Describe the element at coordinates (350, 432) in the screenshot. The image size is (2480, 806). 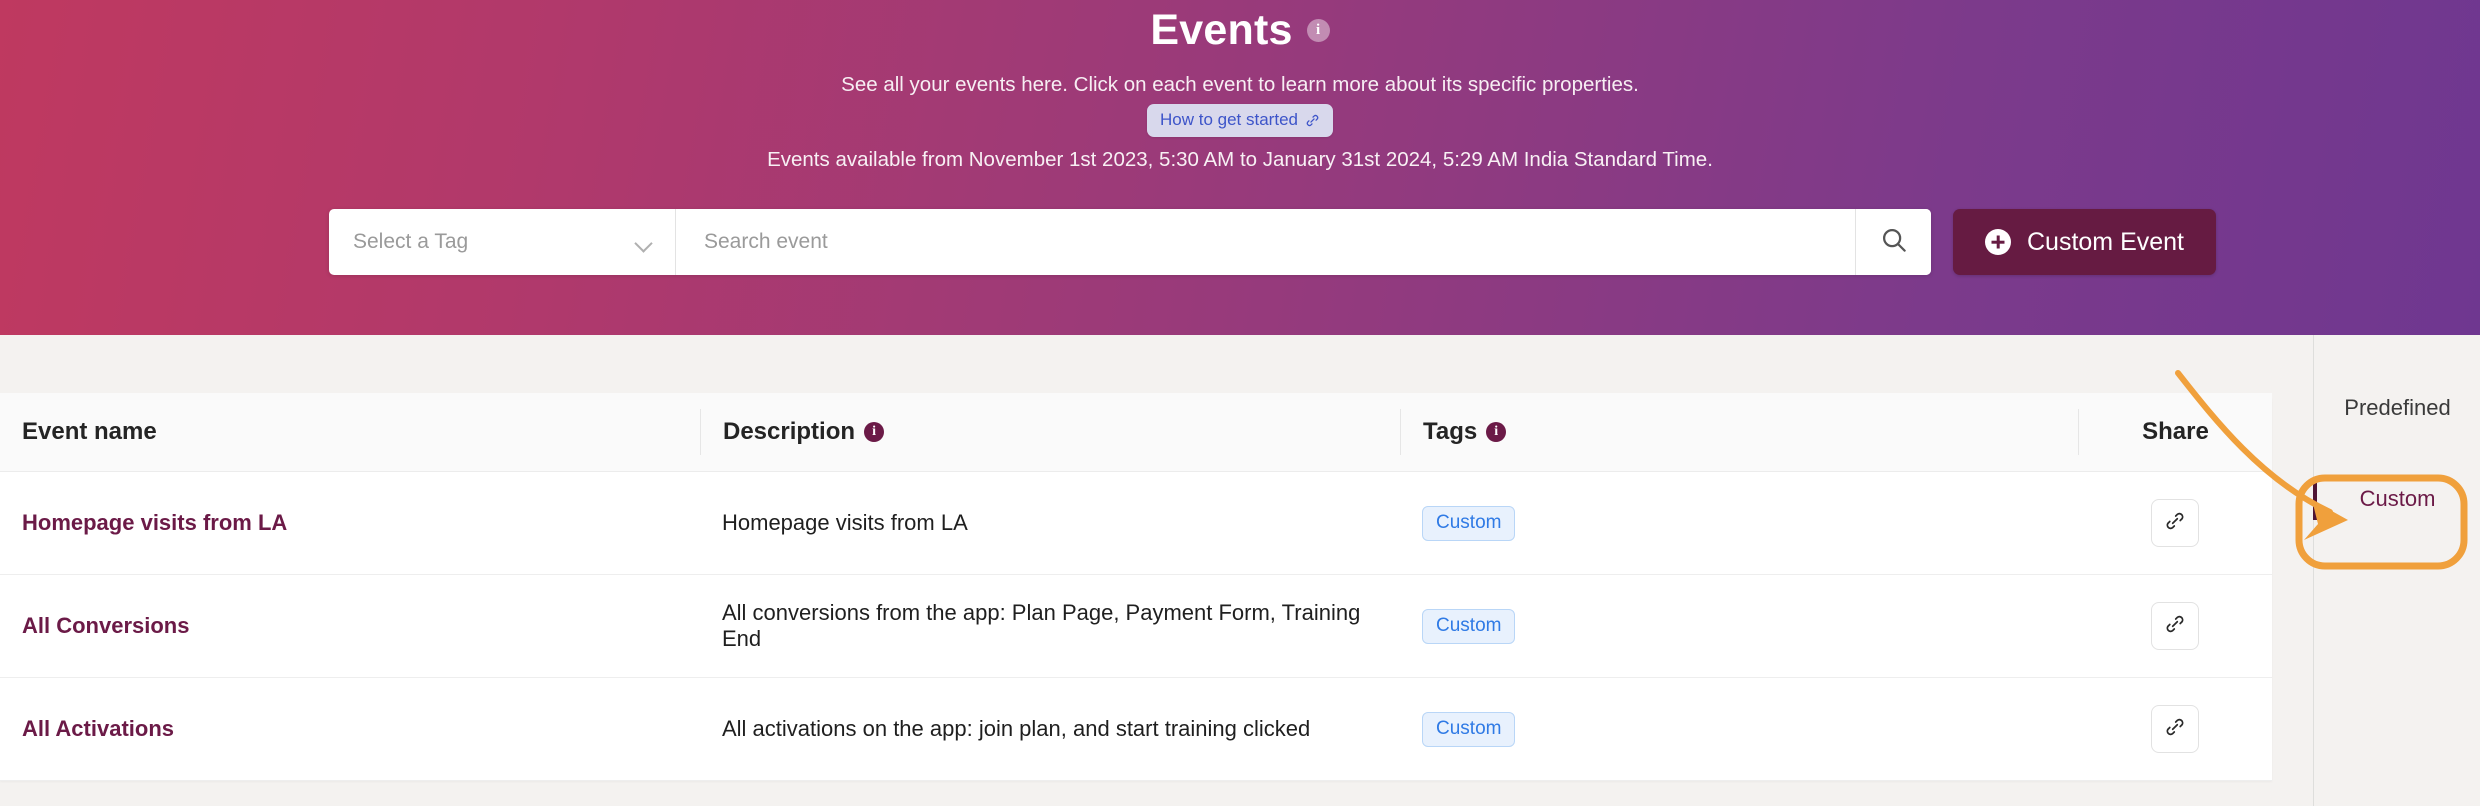
I see `column-header-event-name: Event name` at that location.